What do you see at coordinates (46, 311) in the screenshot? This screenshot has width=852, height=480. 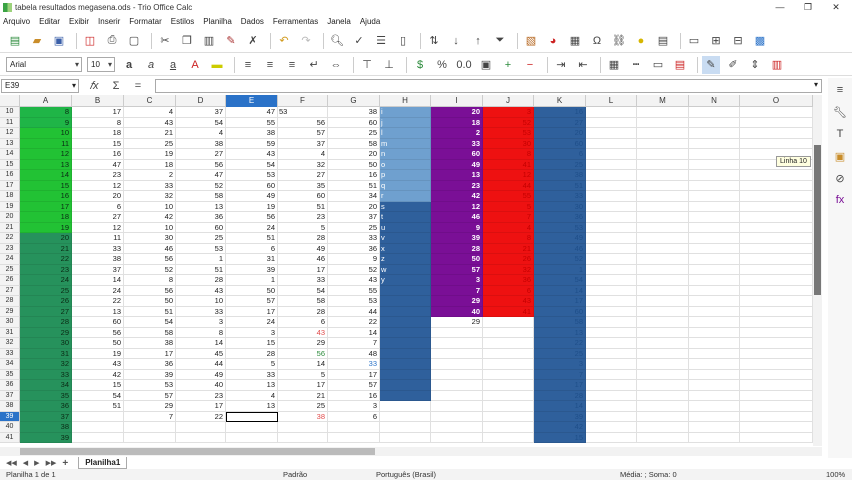 I see `cell-a29: 27` at bounding box center [46, 311].